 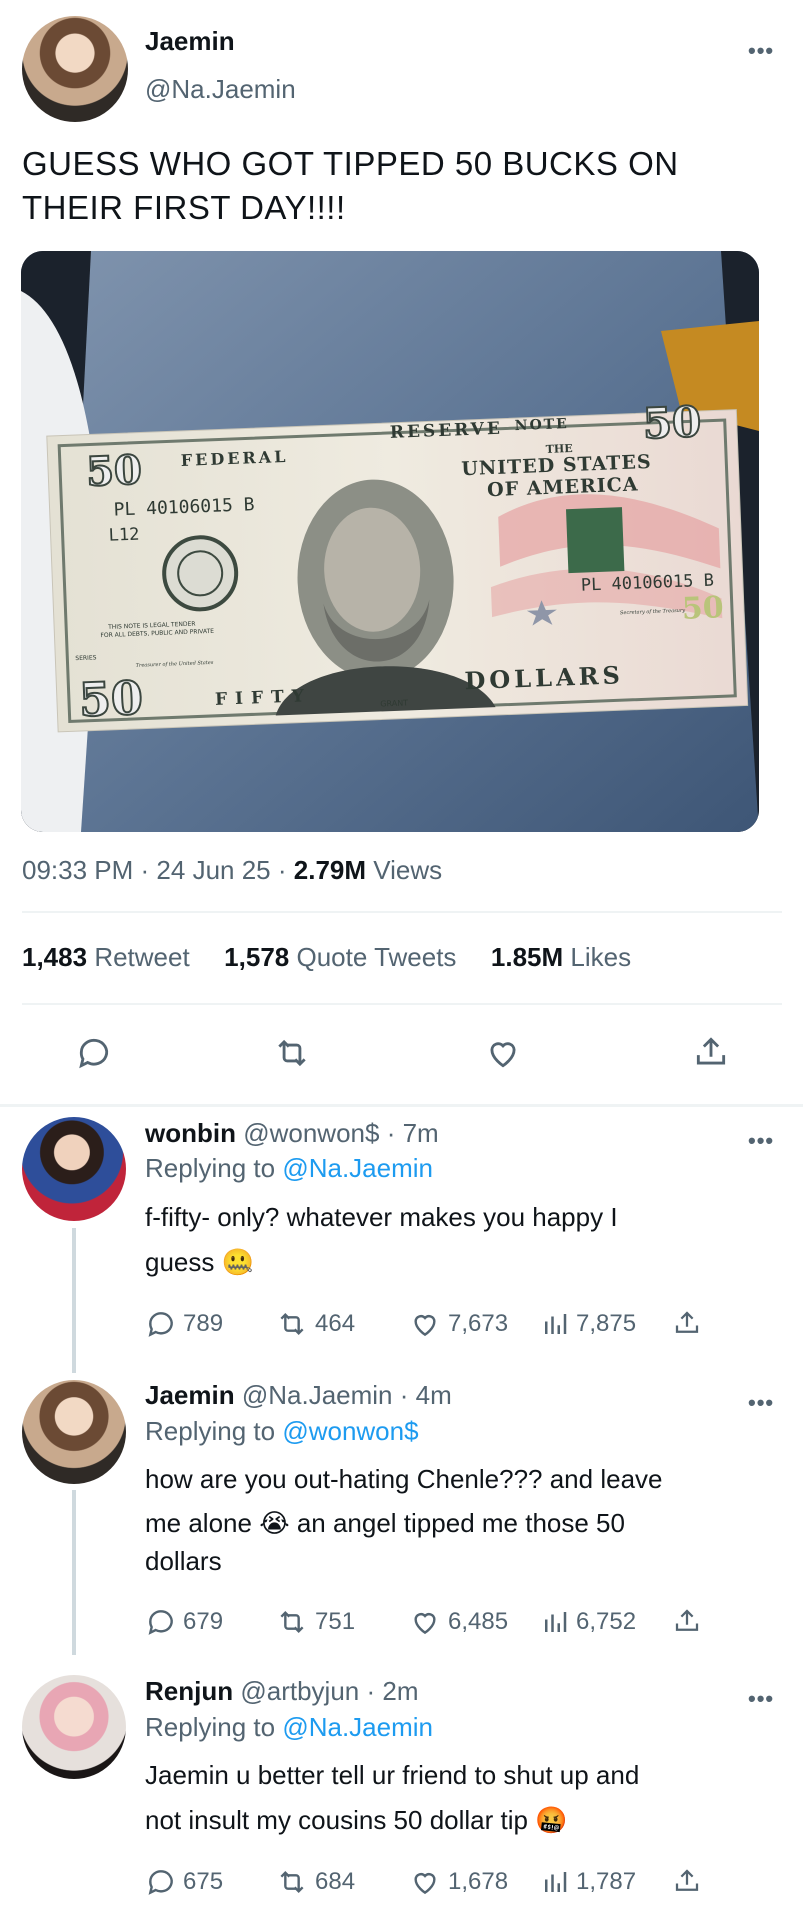 I want to click on bill-federal: FEDERAL, so click(x=234, y=458).